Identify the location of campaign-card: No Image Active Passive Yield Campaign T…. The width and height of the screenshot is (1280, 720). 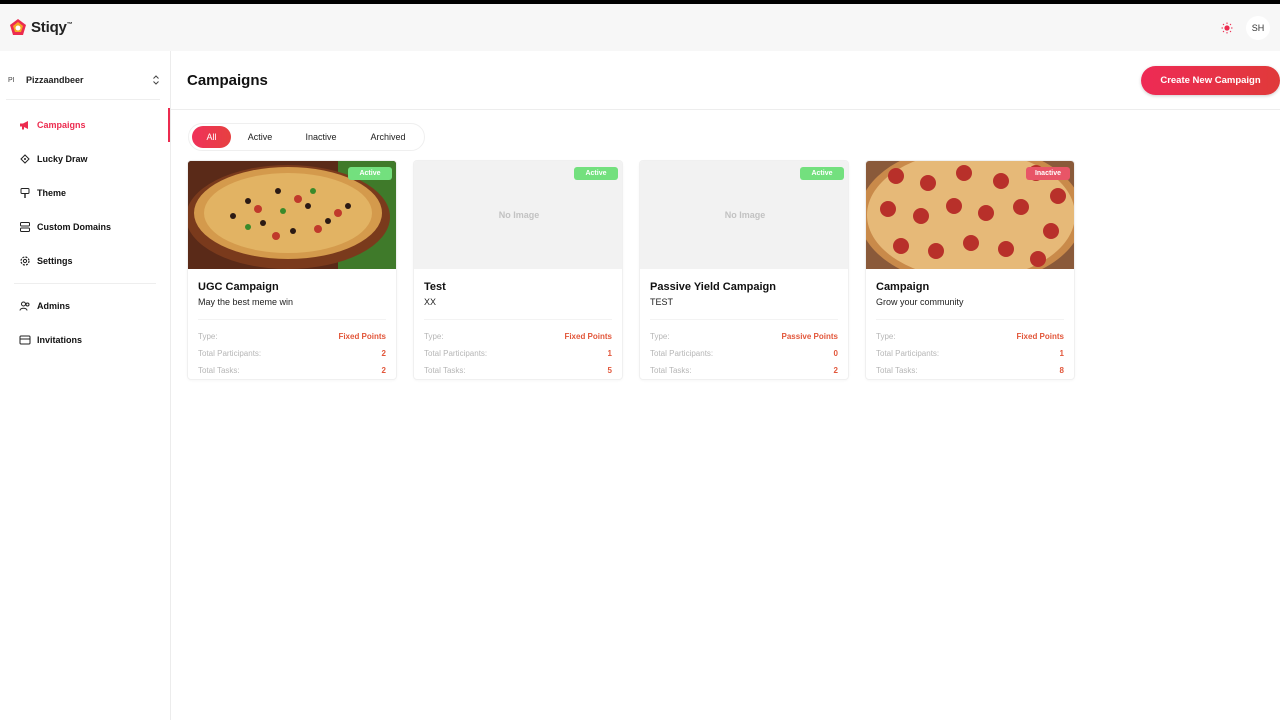
(744, 270).